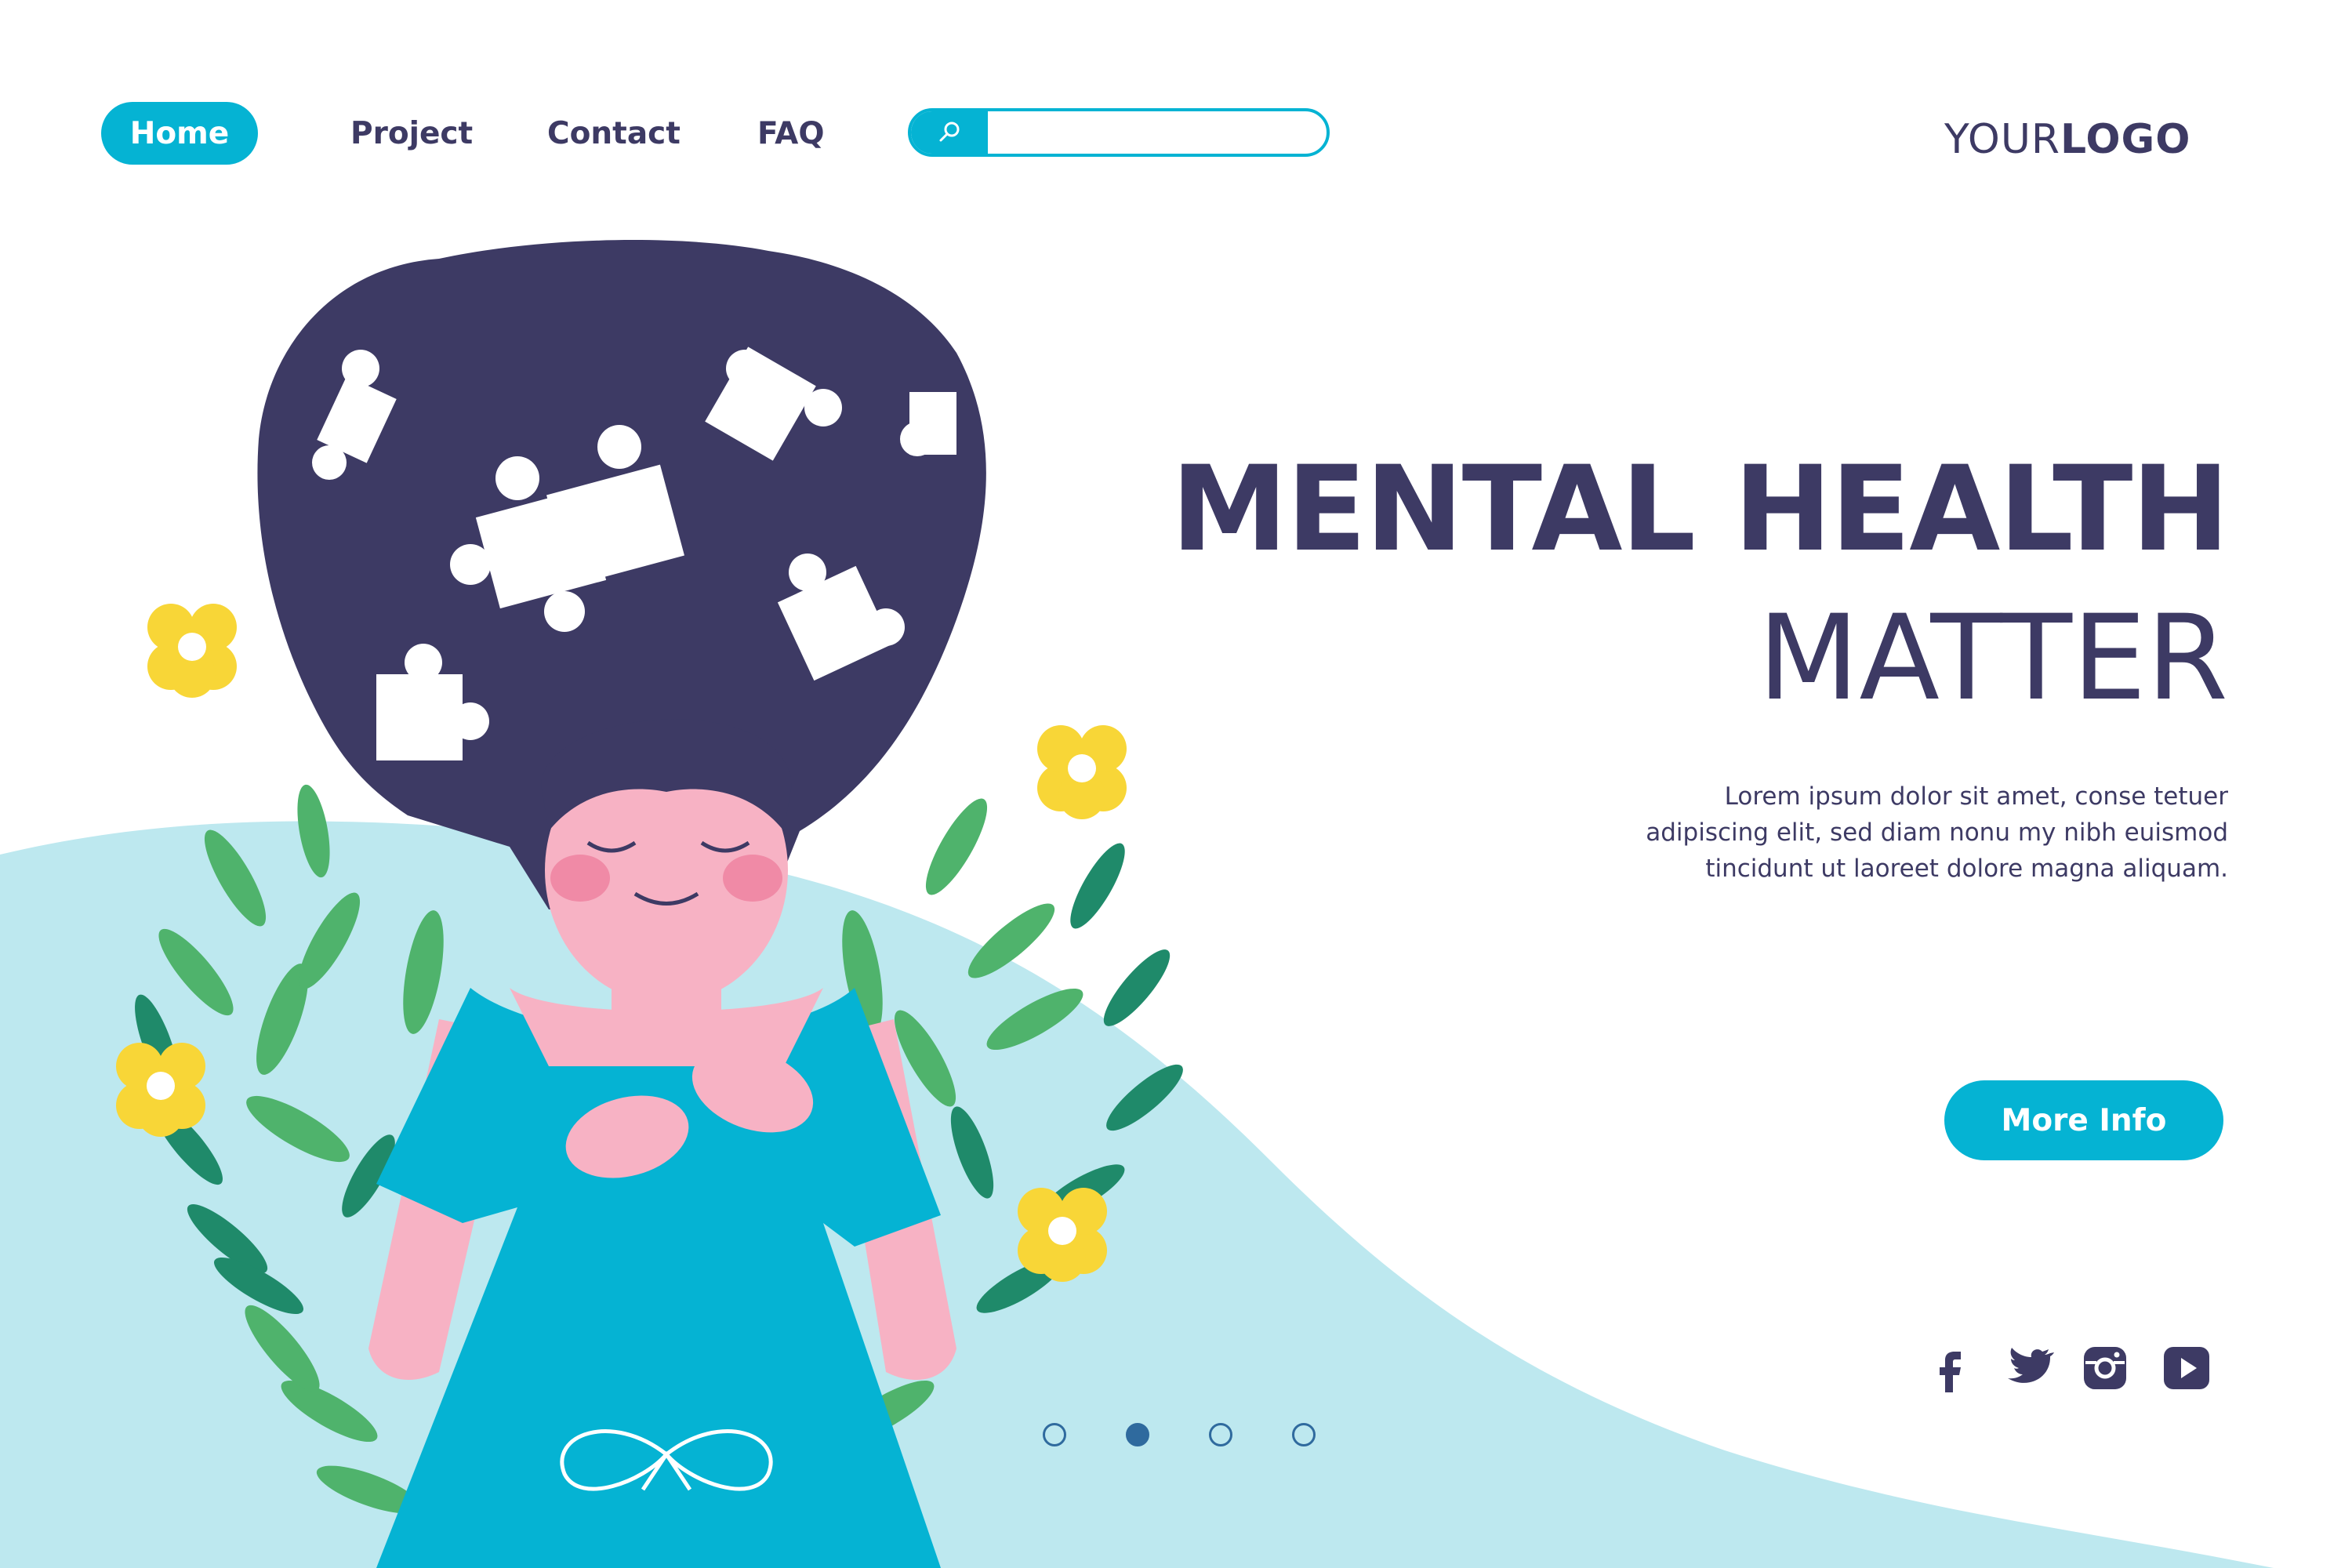 This screenshot has width=2352, height=1568. What do you see at coordinates (2083, 1120) in the screenshot?
I see `more-info-button: More Info` at bounding box center [2083, 1120].